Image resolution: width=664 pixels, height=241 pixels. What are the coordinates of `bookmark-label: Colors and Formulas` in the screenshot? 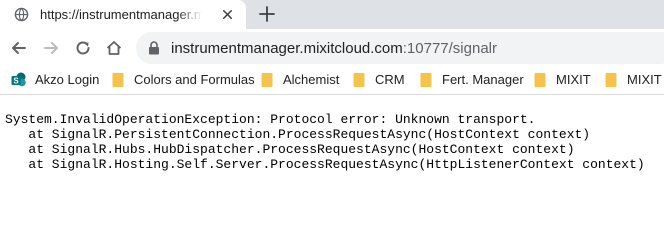 It's located at (194, 79).